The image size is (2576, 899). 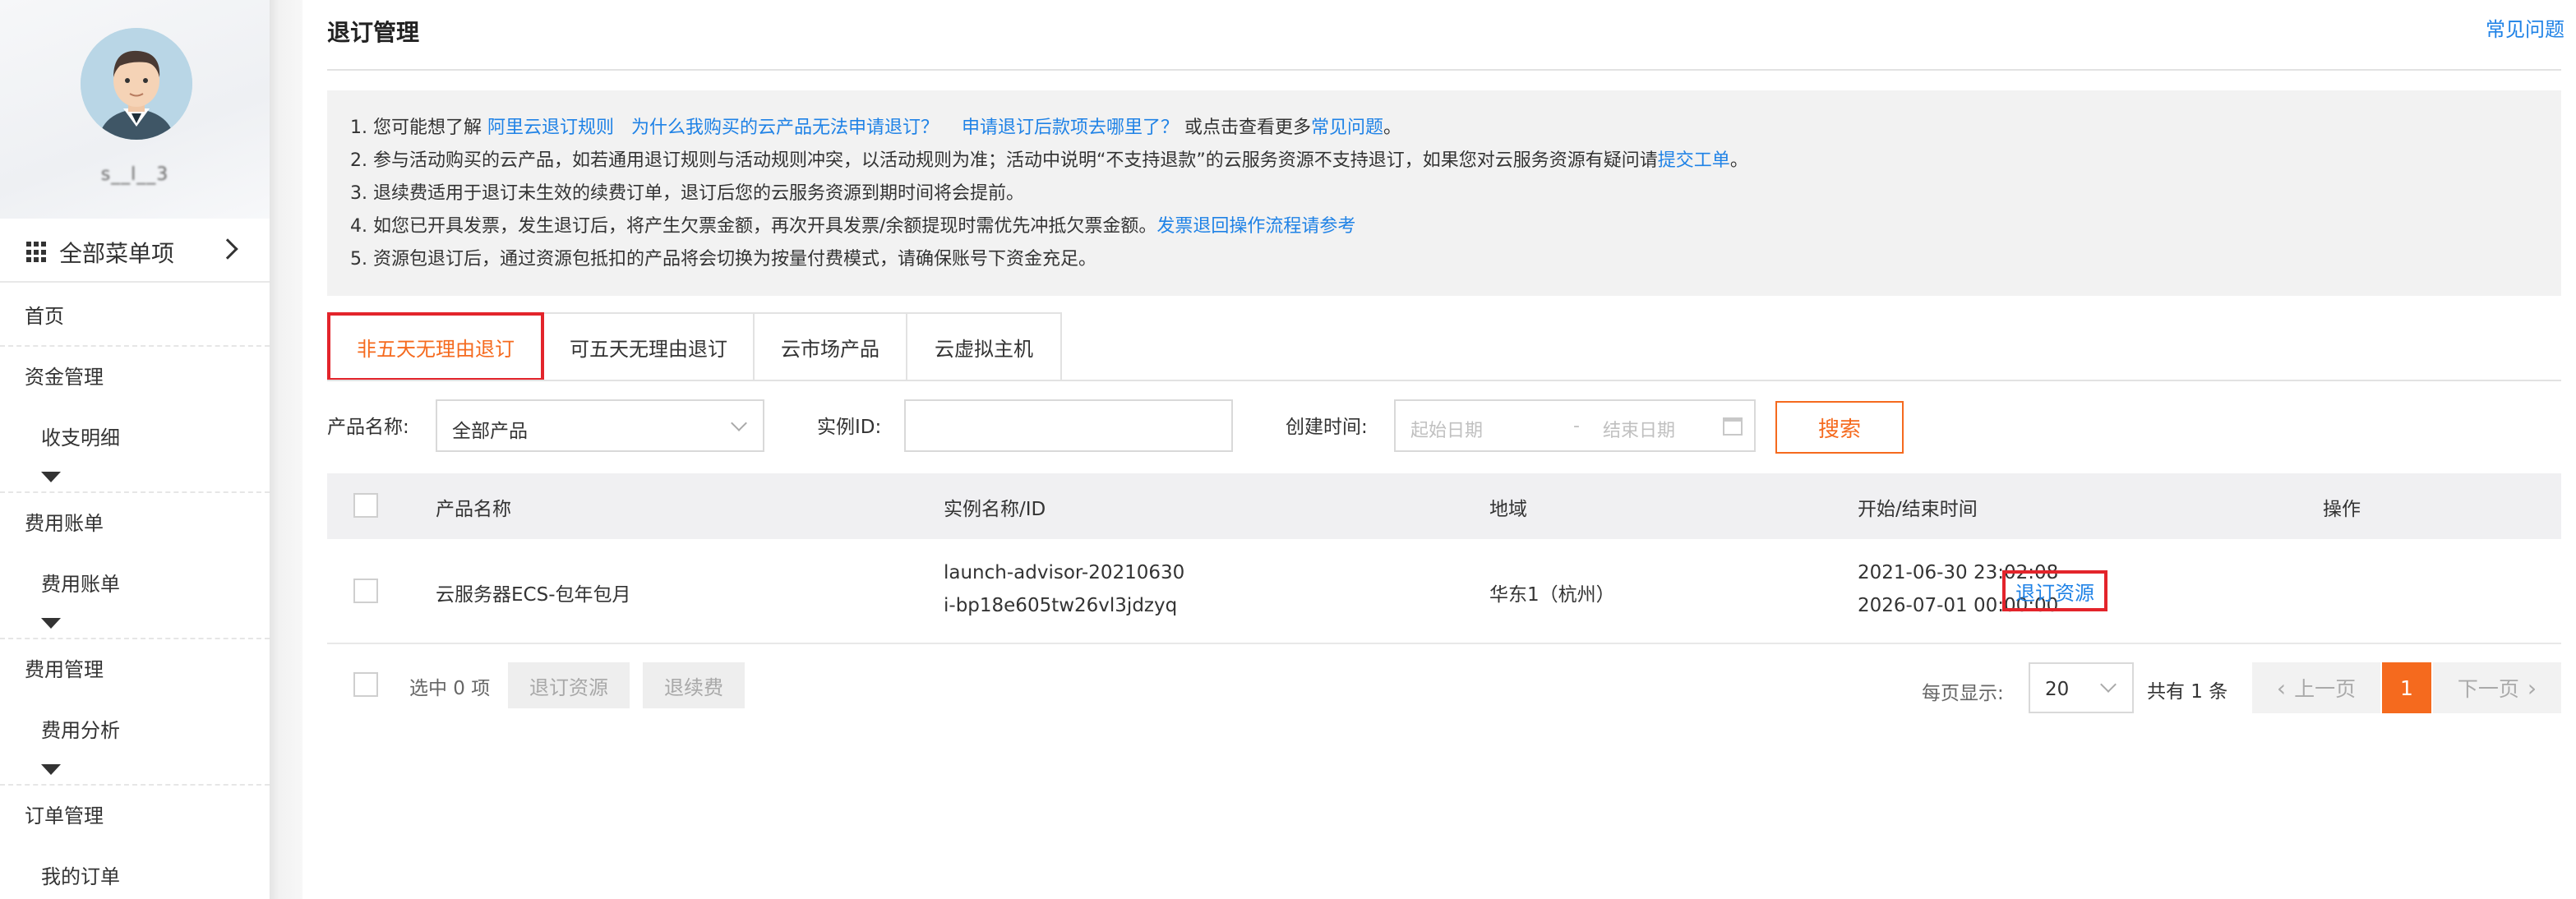 What do you see at coordinates (135, 374) in the screenshot?
I see `sidebar-group-funds: 资金管理` at bounding box center [135, 374].